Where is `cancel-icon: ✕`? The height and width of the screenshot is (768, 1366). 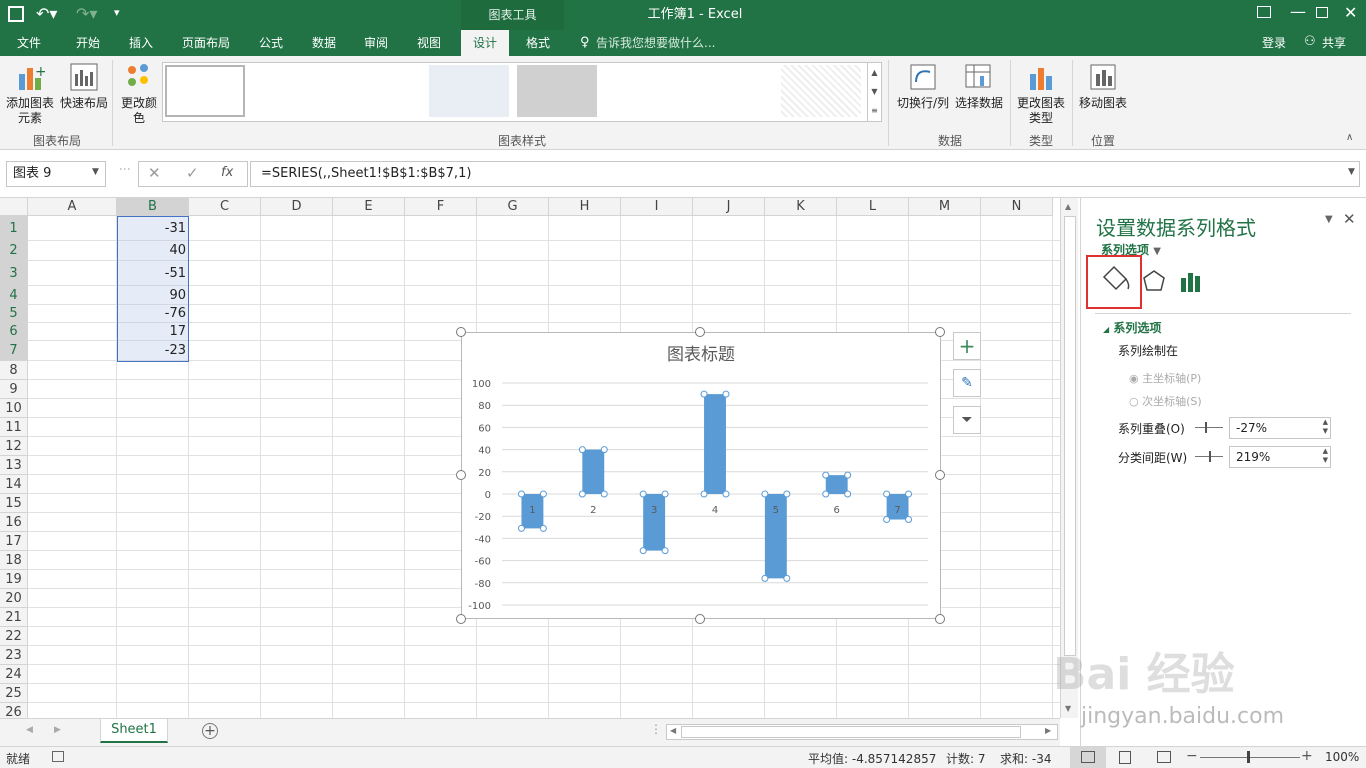 cancel-icon: ✕ is located at coordinates (154, 173).